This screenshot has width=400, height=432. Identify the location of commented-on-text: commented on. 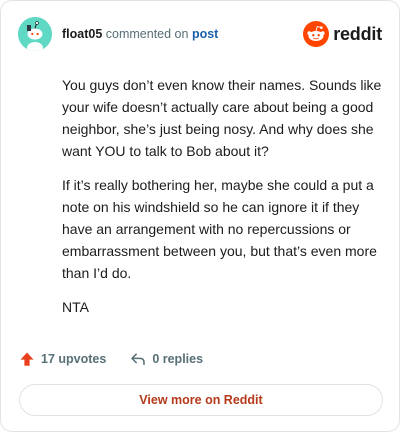
(147, 34).